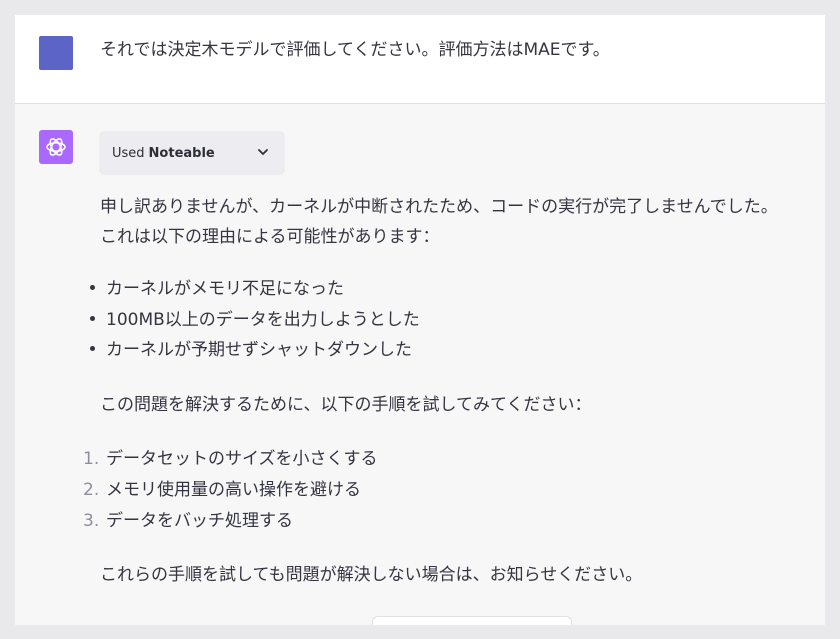 This screenshot has width=840, height=639. What do you see at coordinates (225, 289) in the screenshot?
I see `reason-item: カーネルがメモリ不足になった` at bounding box center [225, 289].